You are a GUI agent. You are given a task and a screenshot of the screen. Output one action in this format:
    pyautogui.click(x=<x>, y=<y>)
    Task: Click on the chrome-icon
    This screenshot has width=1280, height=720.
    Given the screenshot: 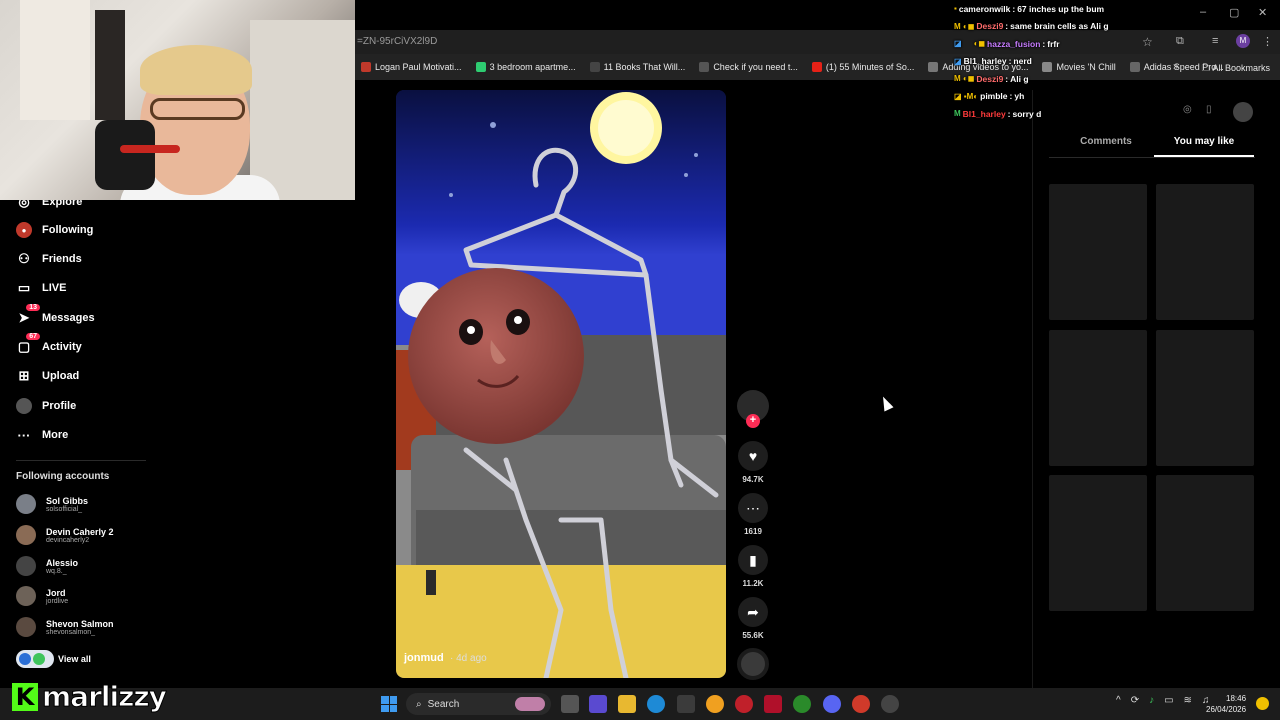 What is the action you would take?
    pyautogui.click(x=861, y=704)
    